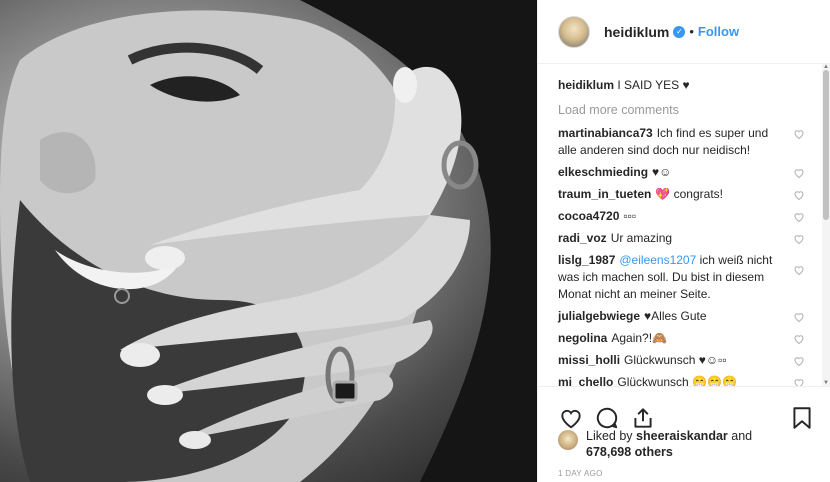 Image resolution: width=830 pixels, height=482 pixels. I want to click on avatar, so click(574, 31).